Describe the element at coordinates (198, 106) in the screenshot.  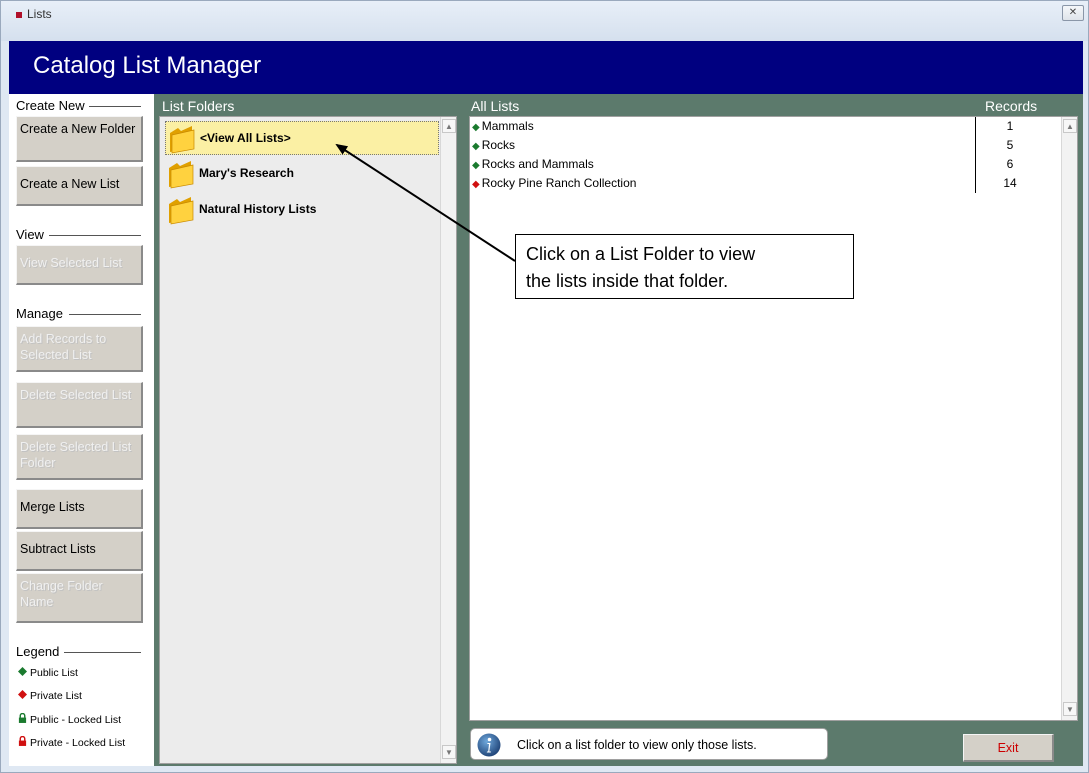
I see `list-folders-heading: List Folders` at that location.